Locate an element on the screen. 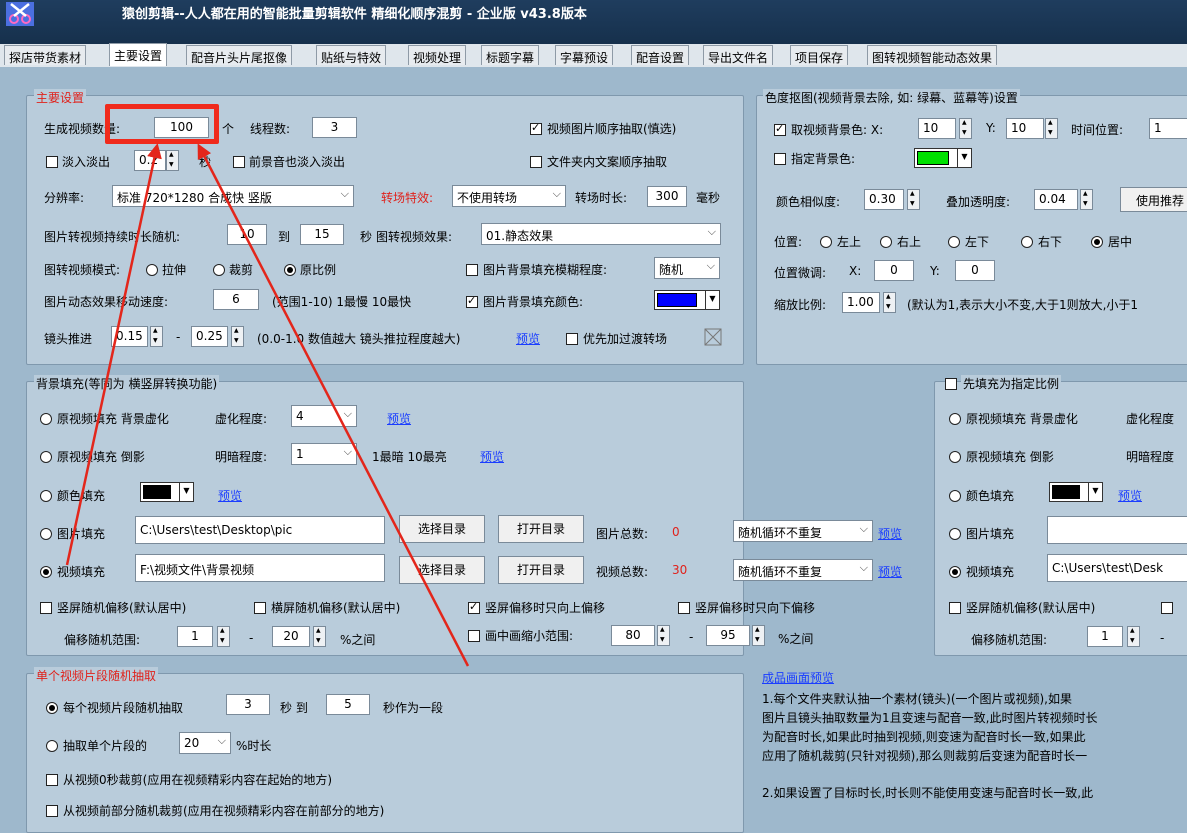 This screenshot has height=833, width=1187. arrow-from-shrink is located at coordinates (333, 405).